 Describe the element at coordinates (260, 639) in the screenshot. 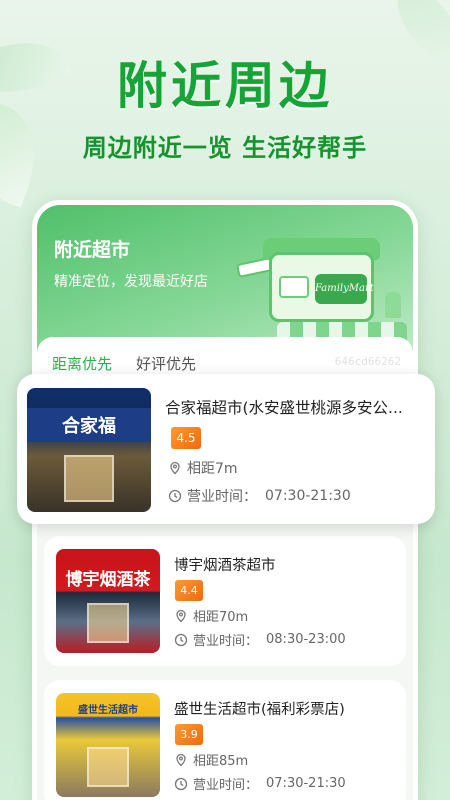

I see `store-hours: 营业时间： 08:30-23:00` at that location.